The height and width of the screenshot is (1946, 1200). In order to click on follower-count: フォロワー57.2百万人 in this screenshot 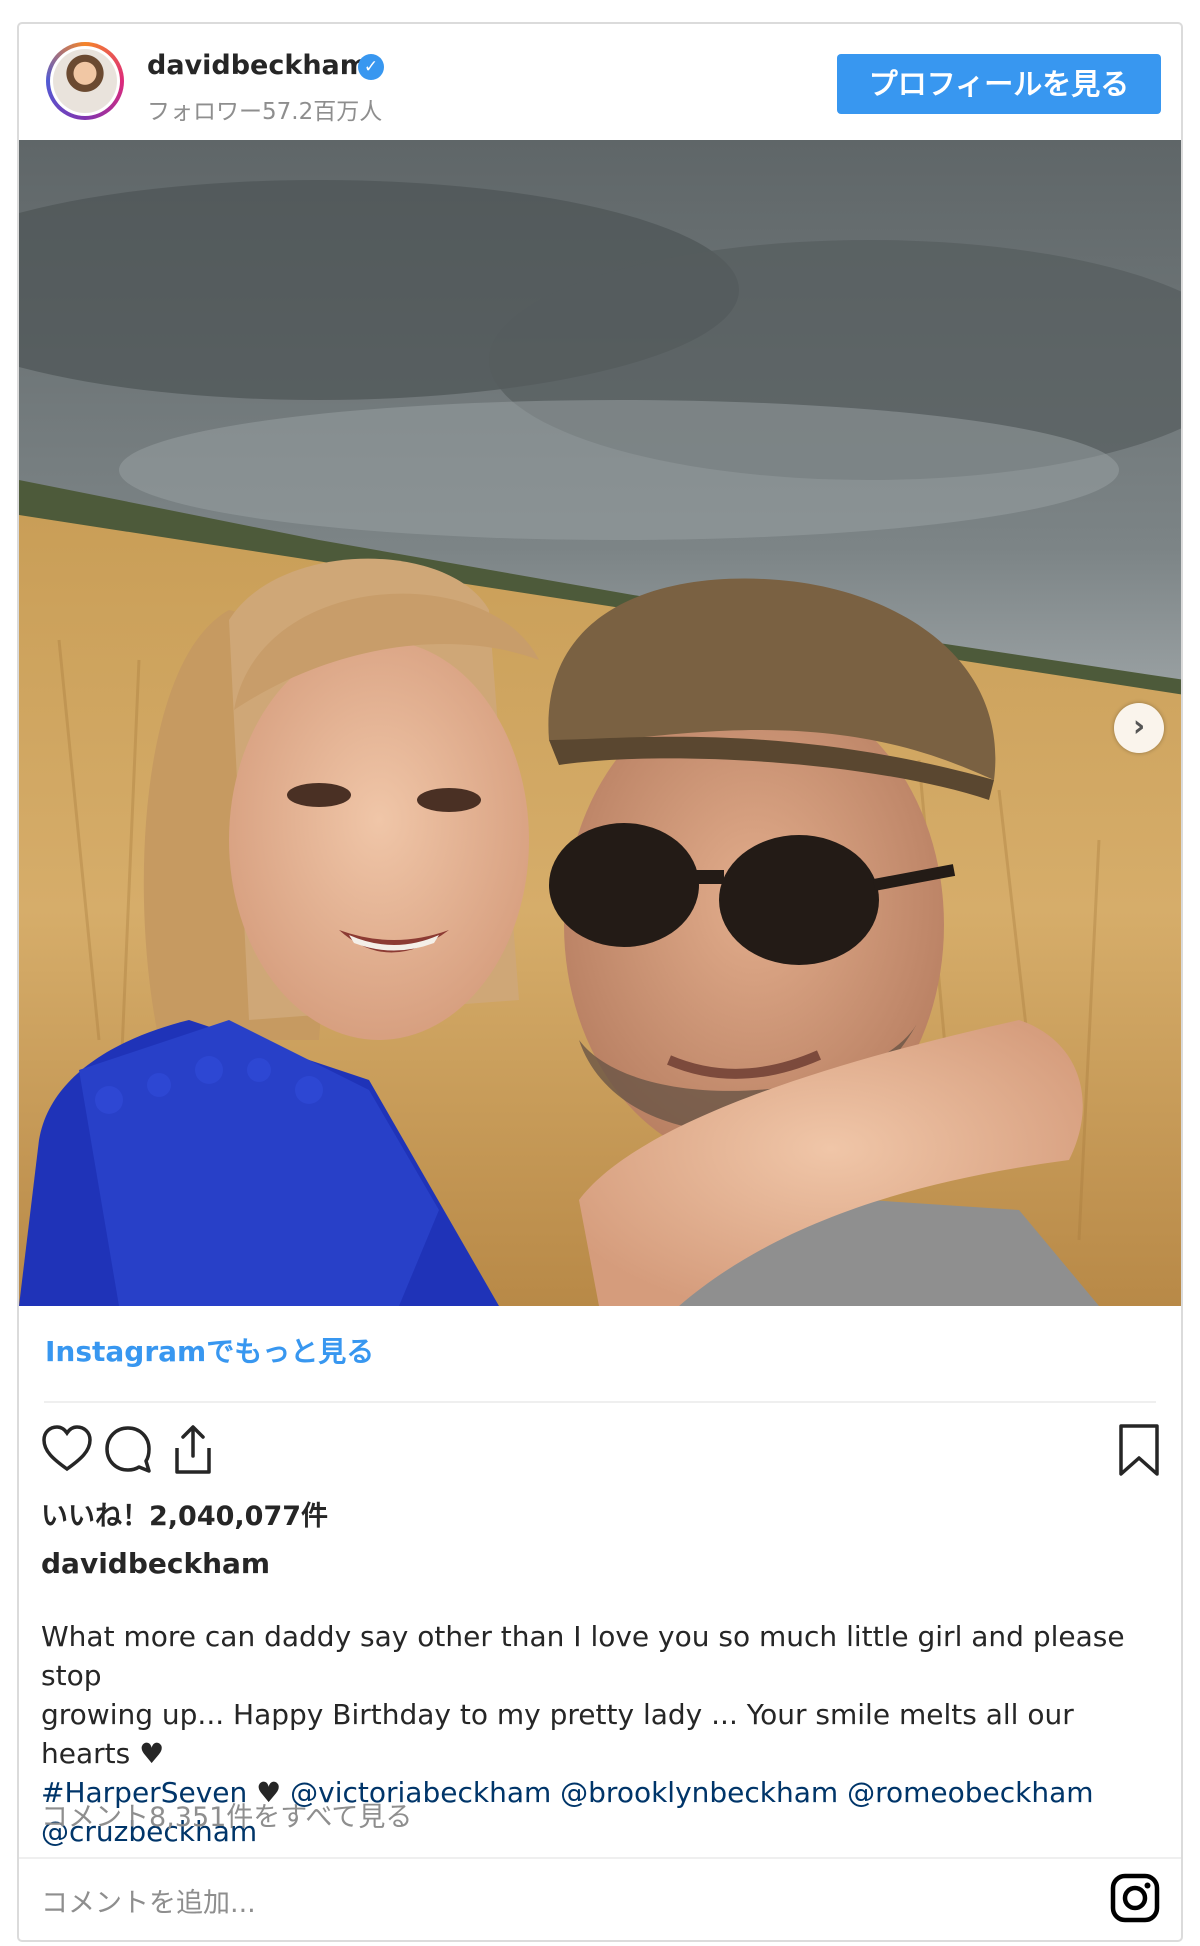, I will do `click(265, 112)`.